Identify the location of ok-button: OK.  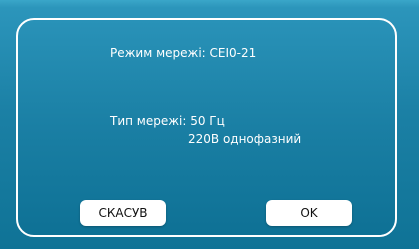
(309, 213).